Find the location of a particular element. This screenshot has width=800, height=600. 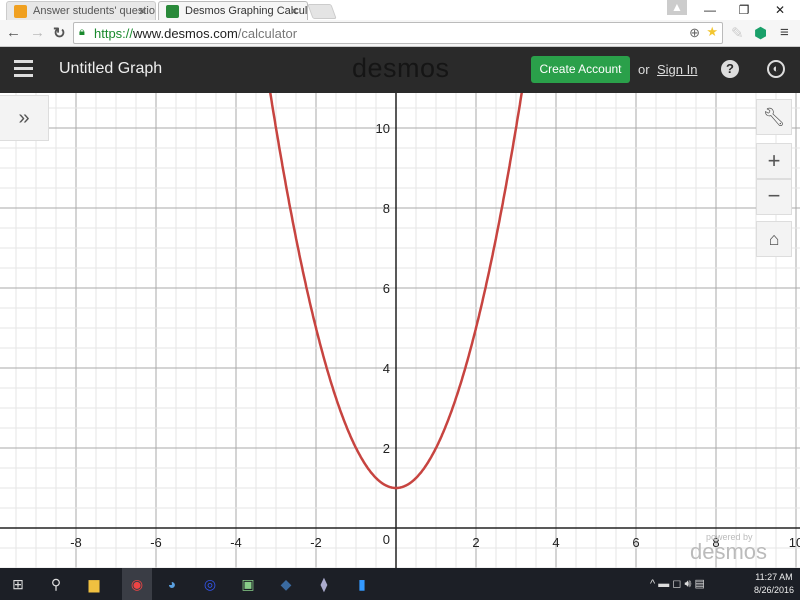

url-path: /calculator is located at coordinates (267, 33).